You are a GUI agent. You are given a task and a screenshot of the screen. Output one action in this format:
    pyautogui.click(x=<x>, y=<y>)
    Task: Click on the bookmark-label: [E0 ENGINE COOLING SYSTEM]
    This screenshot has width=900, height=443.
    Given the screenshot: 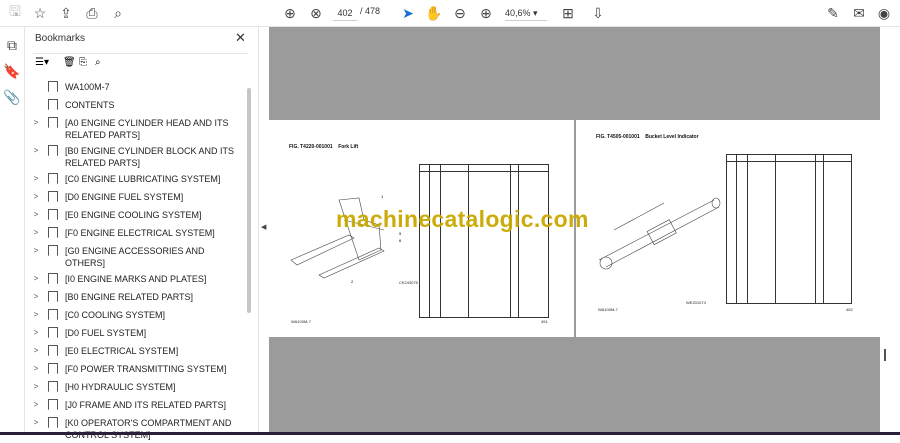 What is the action you would take?
    pyautogui.click(x=133, y=215)
    